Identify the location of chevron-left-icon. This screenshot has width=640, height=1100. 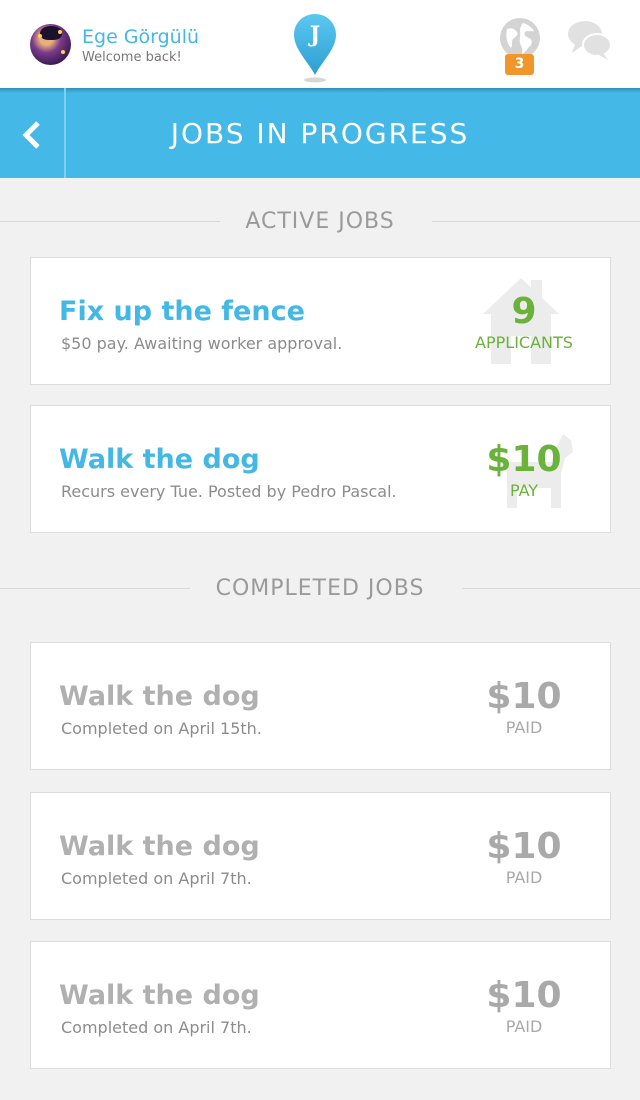
(31, 135).